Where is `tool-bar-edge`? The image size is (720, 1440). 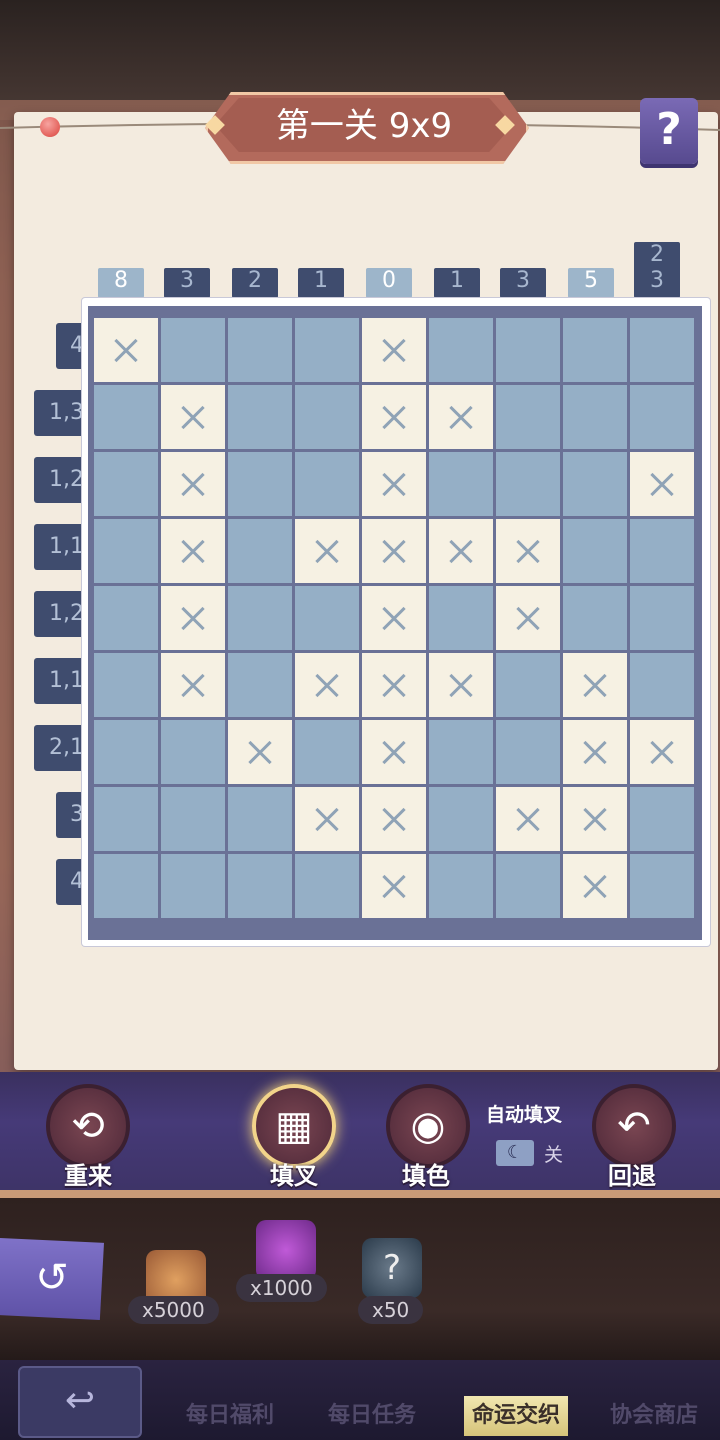 tool-bar-edge is located at coordinates (360, 1194).